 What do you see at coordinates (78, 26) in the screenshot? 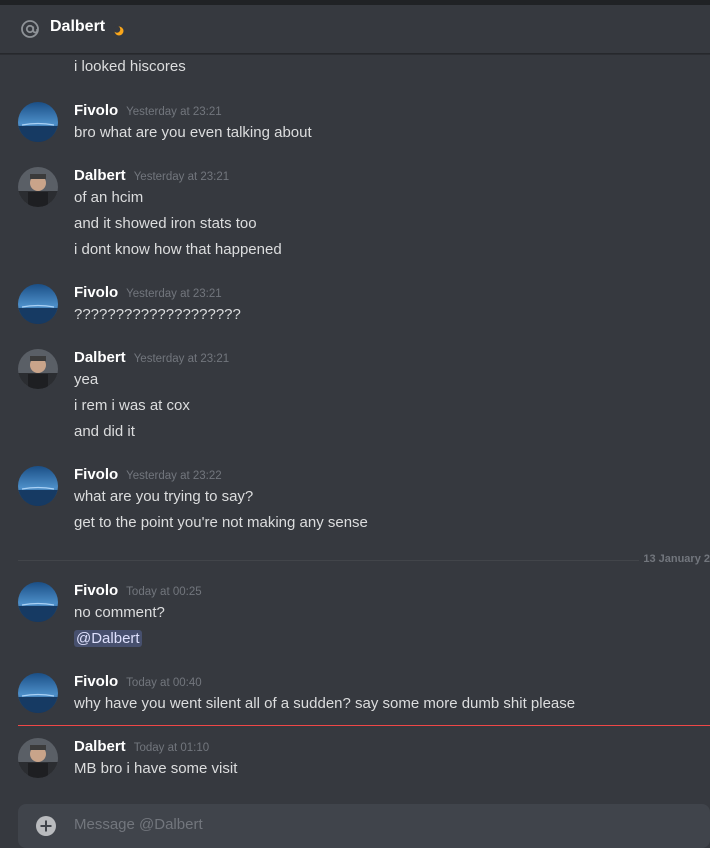
I see `dm-recipient-name: Dalbert` at bounding box center [78, 26].